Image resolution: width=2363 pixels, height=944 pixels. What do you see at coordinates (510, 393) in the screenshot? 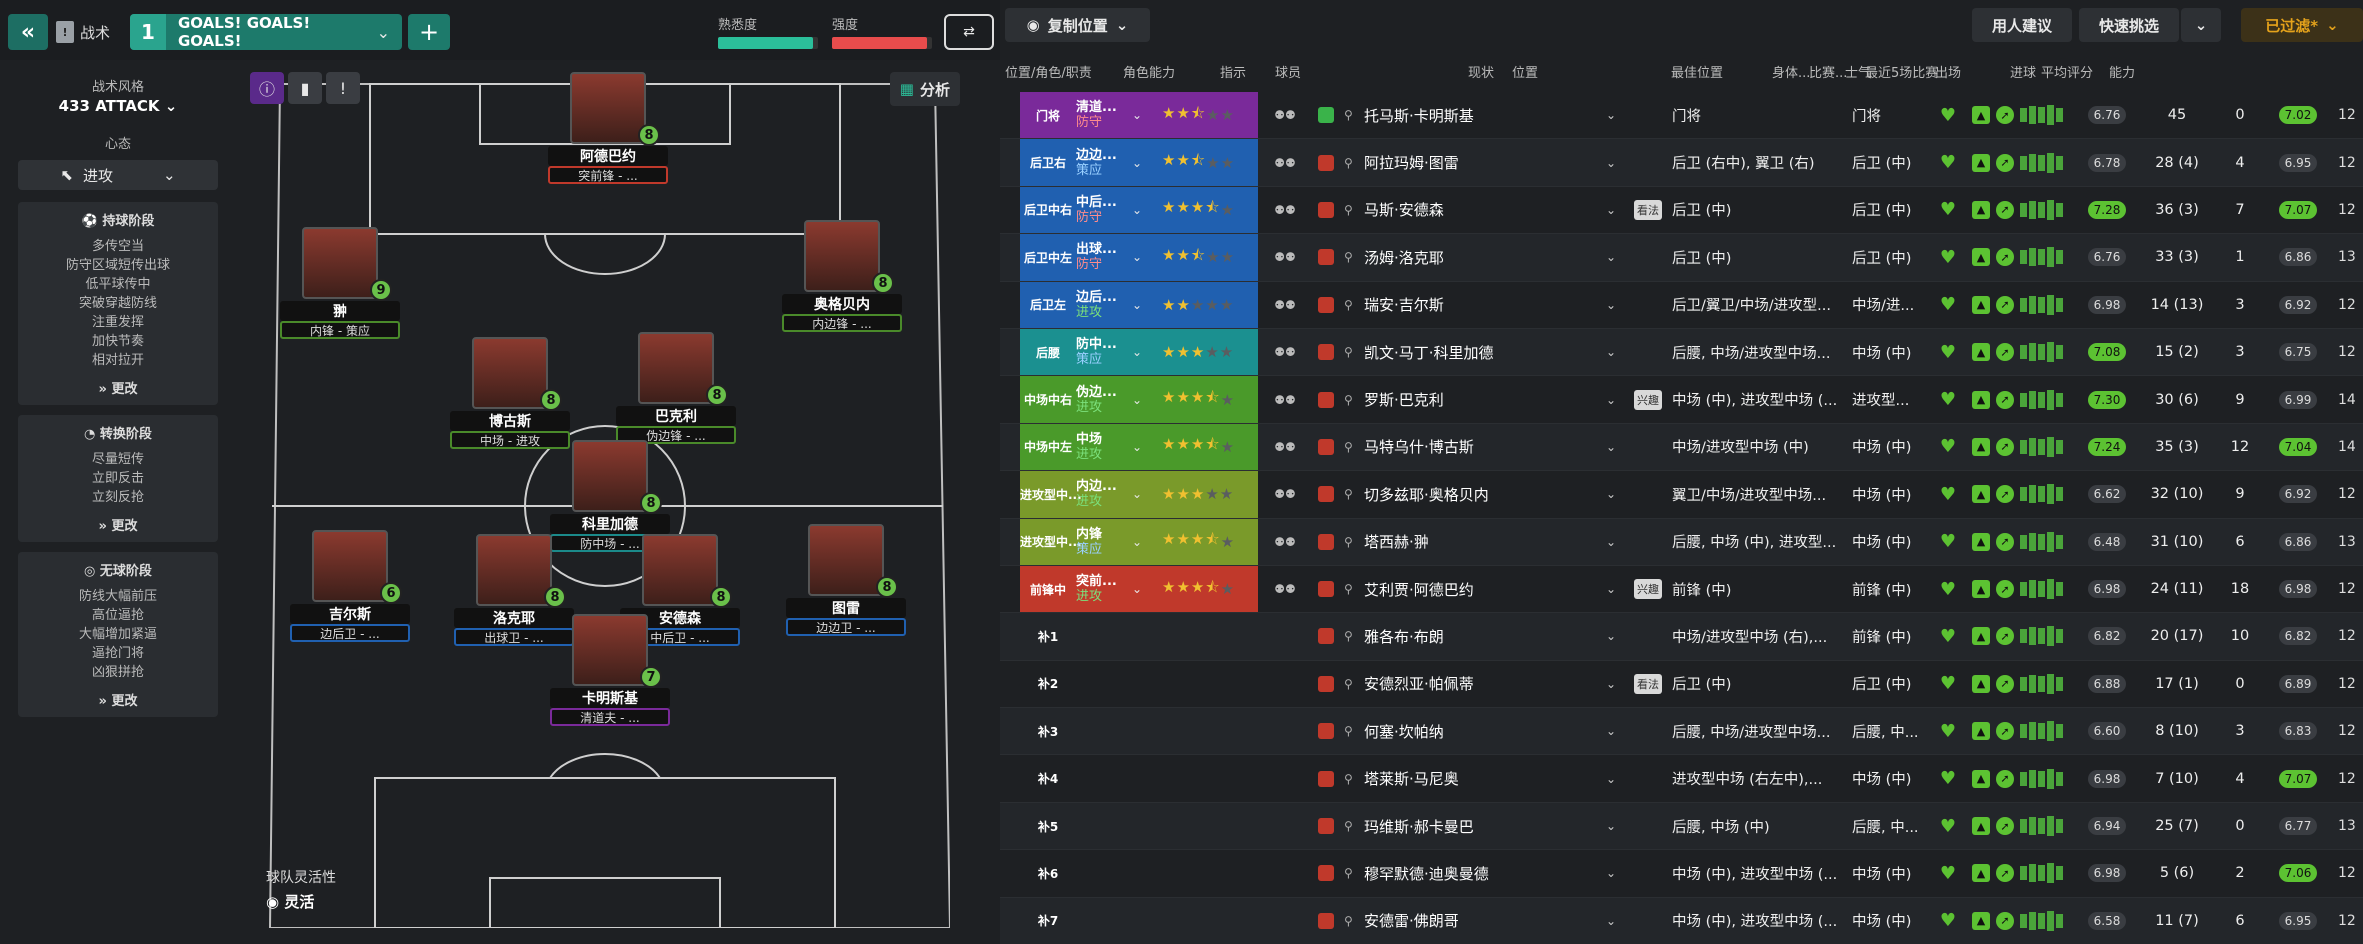
I see `pitch-player: 8 博古斯 中场 - 进攻` at bounding box center [510, 393].